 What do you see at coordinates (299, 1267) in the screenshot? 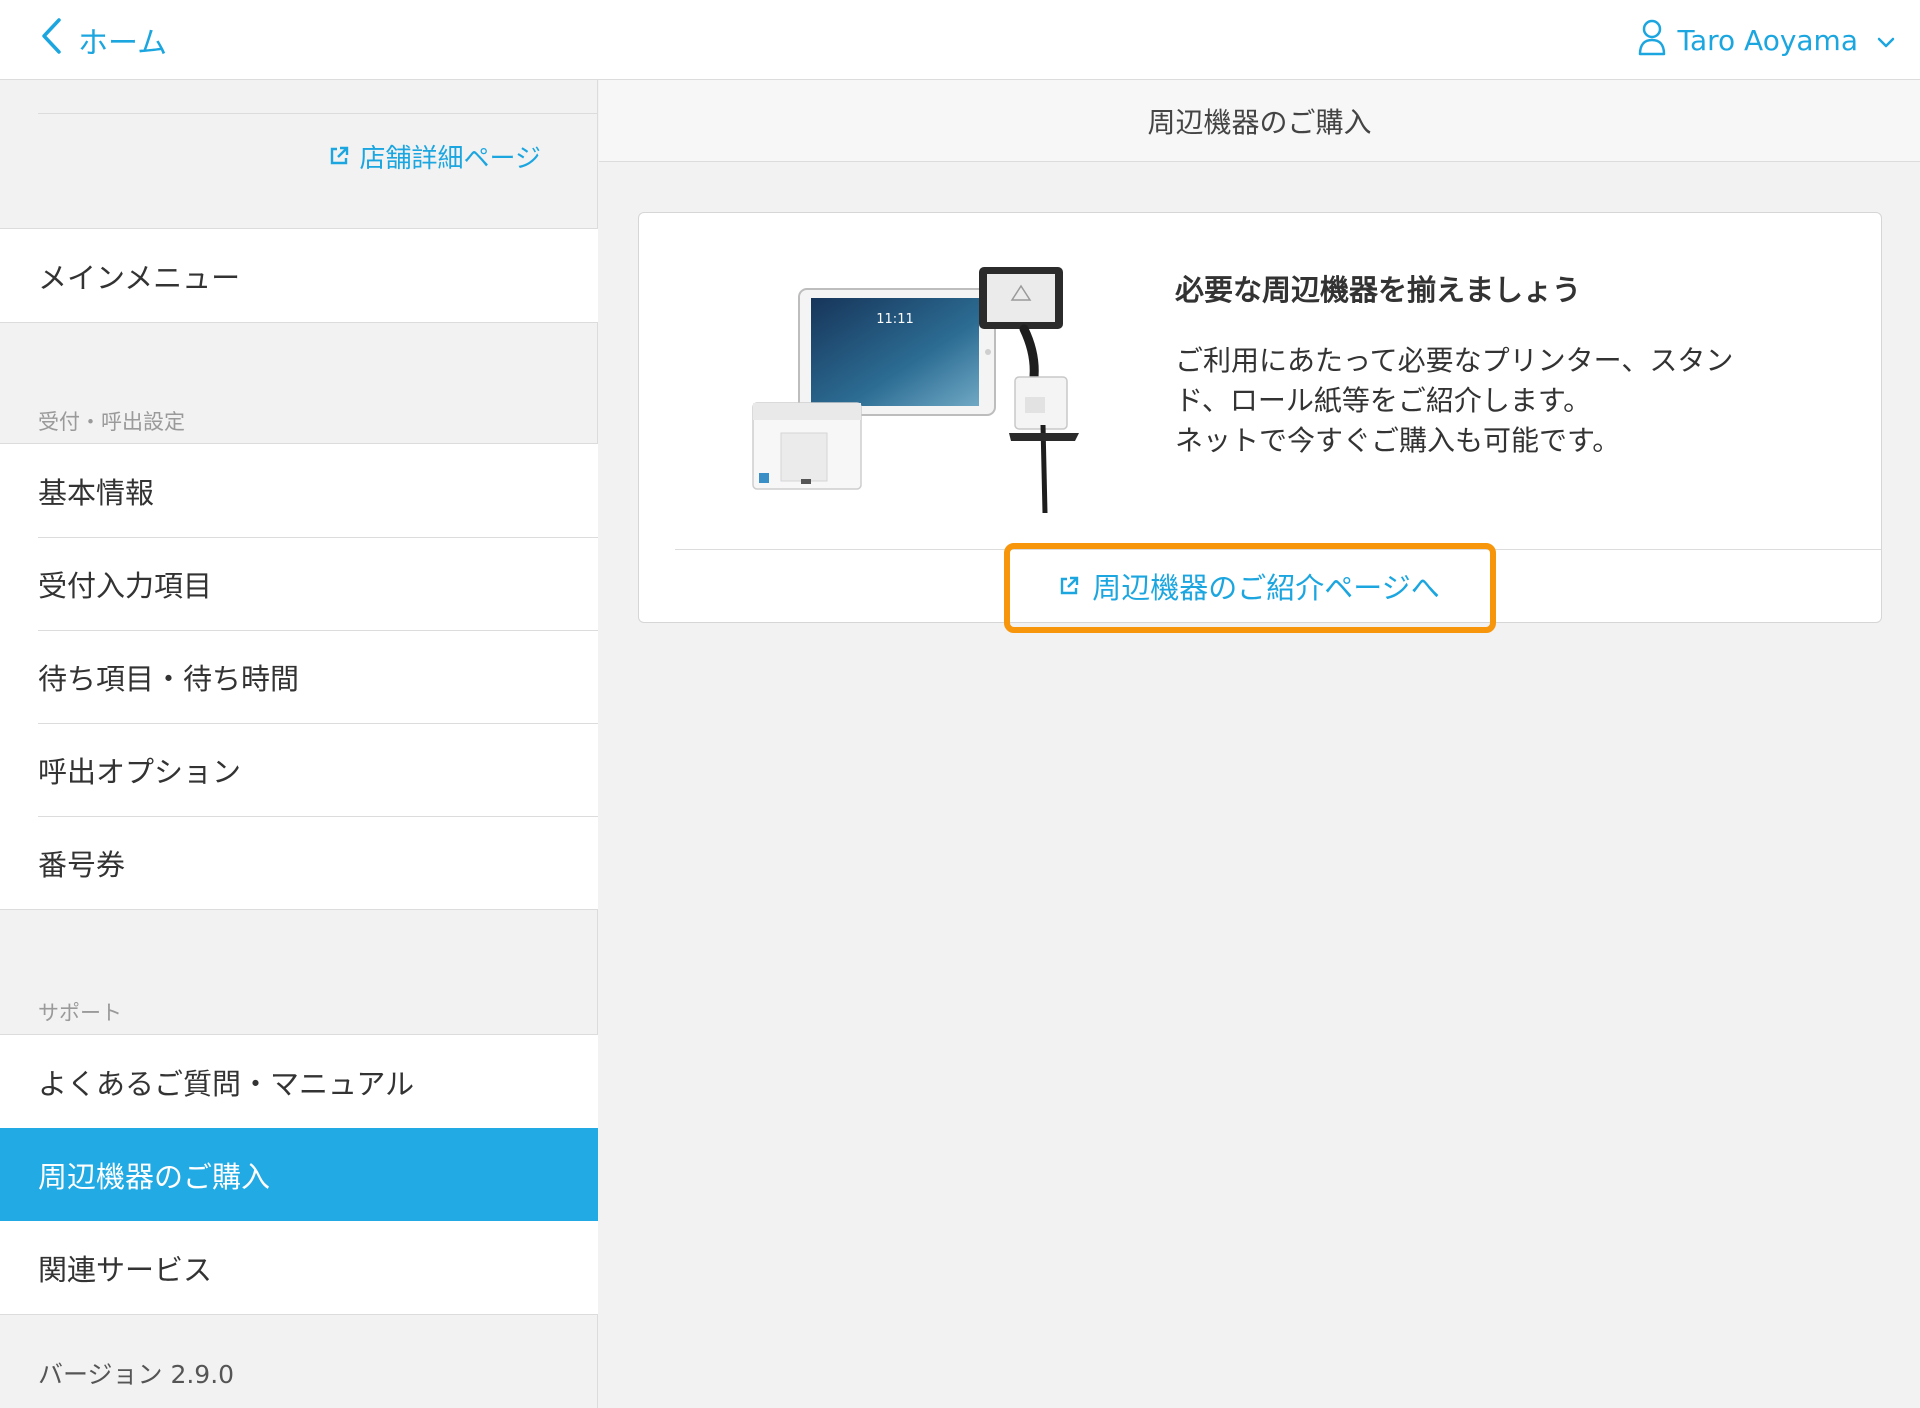
I see `sidebar-item-related-services: 関連サービス` at bounding box center [299, 1267].